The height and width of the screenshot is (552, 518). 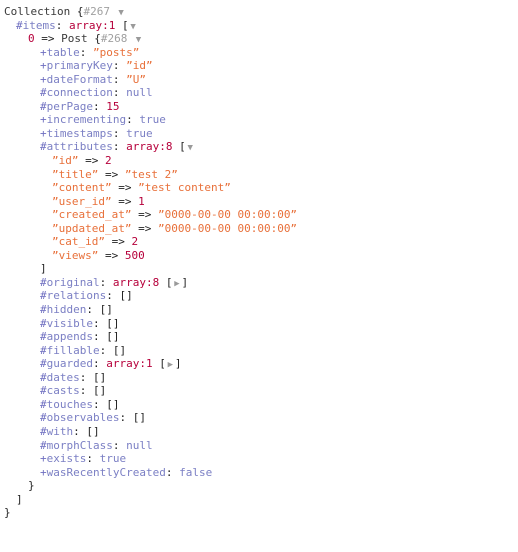 I want to click on attribute-entry-line: ”title” => ”test 2”, so click(x=259, y=175).